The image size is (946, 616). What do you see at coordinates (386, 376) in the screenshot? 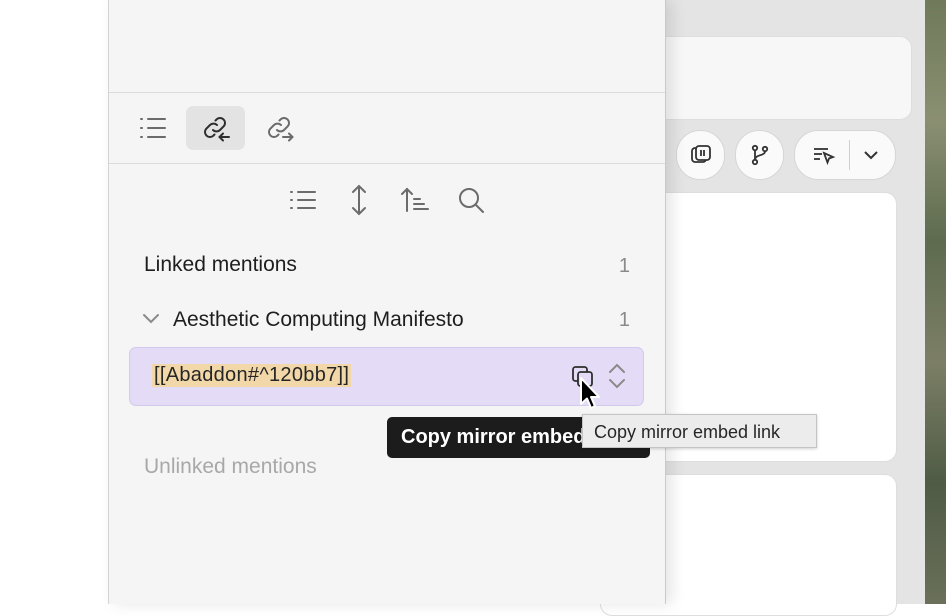
I see `backlink-mention-row: [[Abaddon#^120bb7]]` at bounding box center [386, 376].